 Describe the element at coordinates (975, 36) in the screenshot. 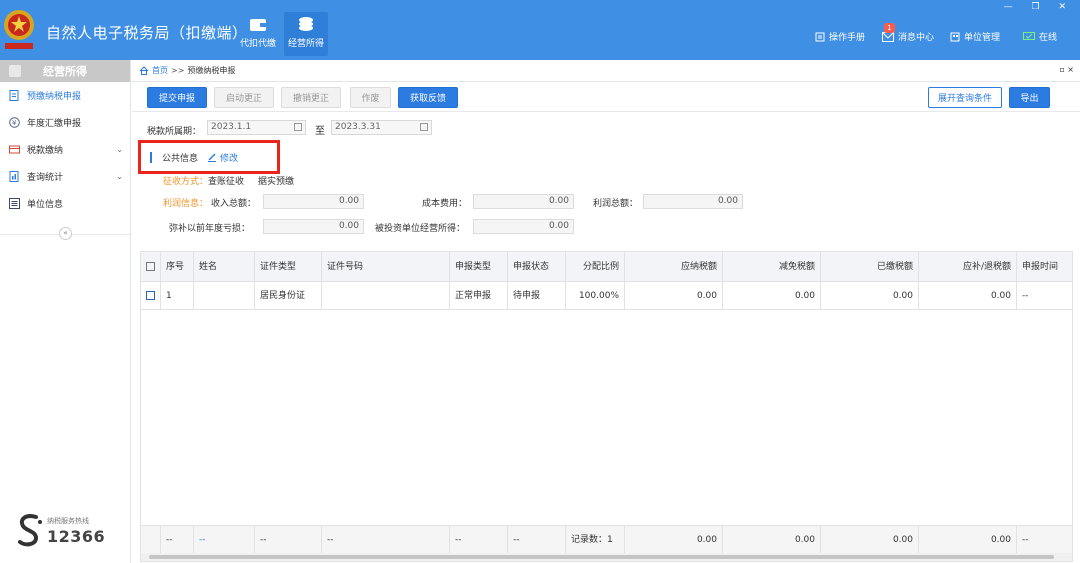

I see `unit-management-link: 单位管理` at that location.